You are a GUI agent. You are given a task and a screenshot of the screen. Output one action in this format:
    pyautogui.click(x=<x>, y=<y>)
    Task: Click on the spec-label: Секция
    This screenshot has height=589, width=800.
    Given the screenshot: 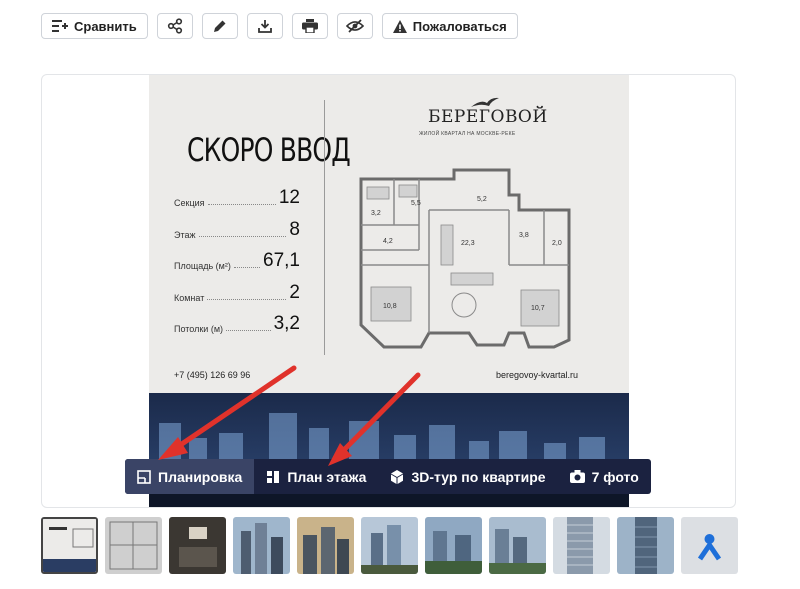 What is the action you would take?
    pyautogui.click(x=189, y=203)
    